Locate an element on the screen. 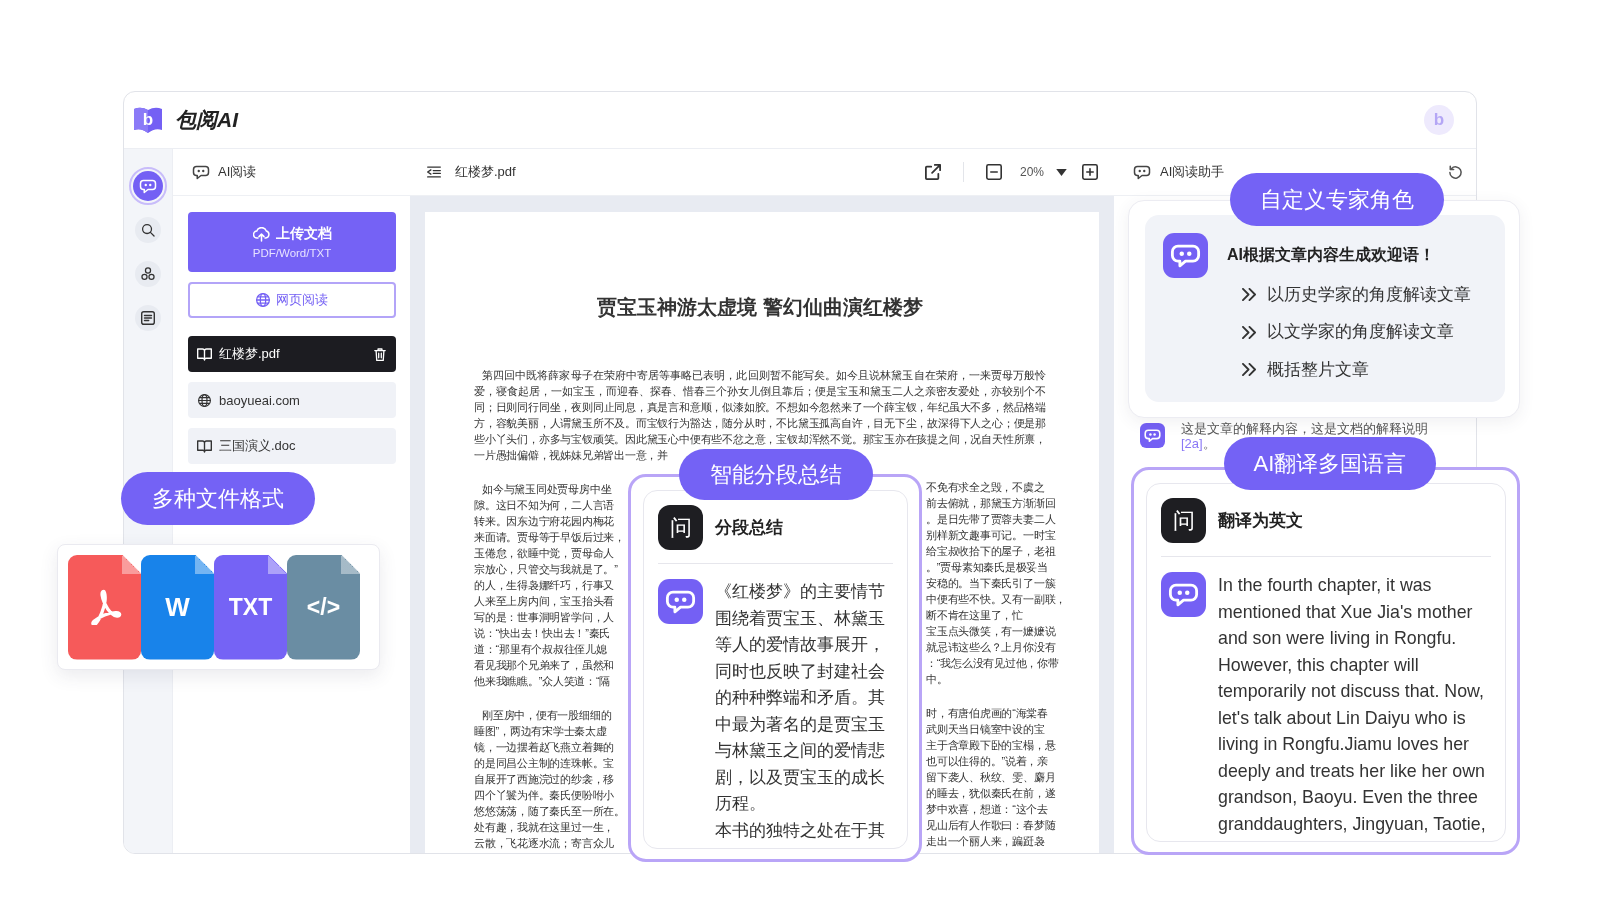 This screenshot has width=1600, height=904. document-text-line: 同；日则同行同坐，夜则同止同息，真是言和意顺，似漆如胶。不想如今忽然来了一个薛宝钗，年纪虽大不多，然品格端 is located at coordinates (760, 407).